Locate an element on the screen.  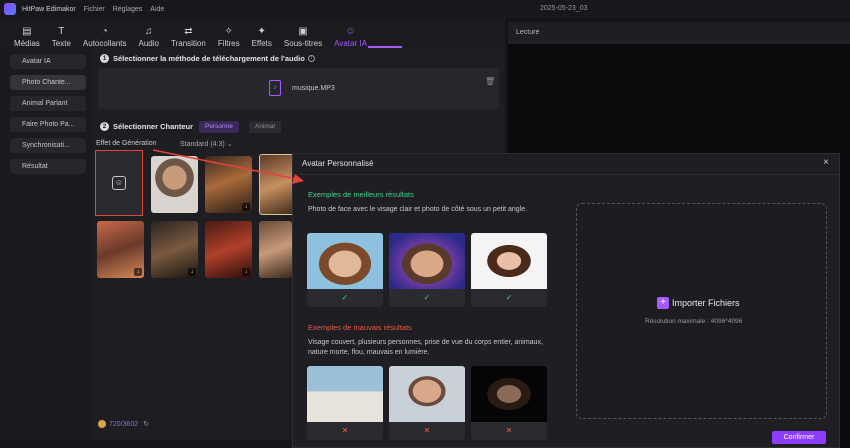
credits-value: 720/3602 is located at coordinates (124, 424).